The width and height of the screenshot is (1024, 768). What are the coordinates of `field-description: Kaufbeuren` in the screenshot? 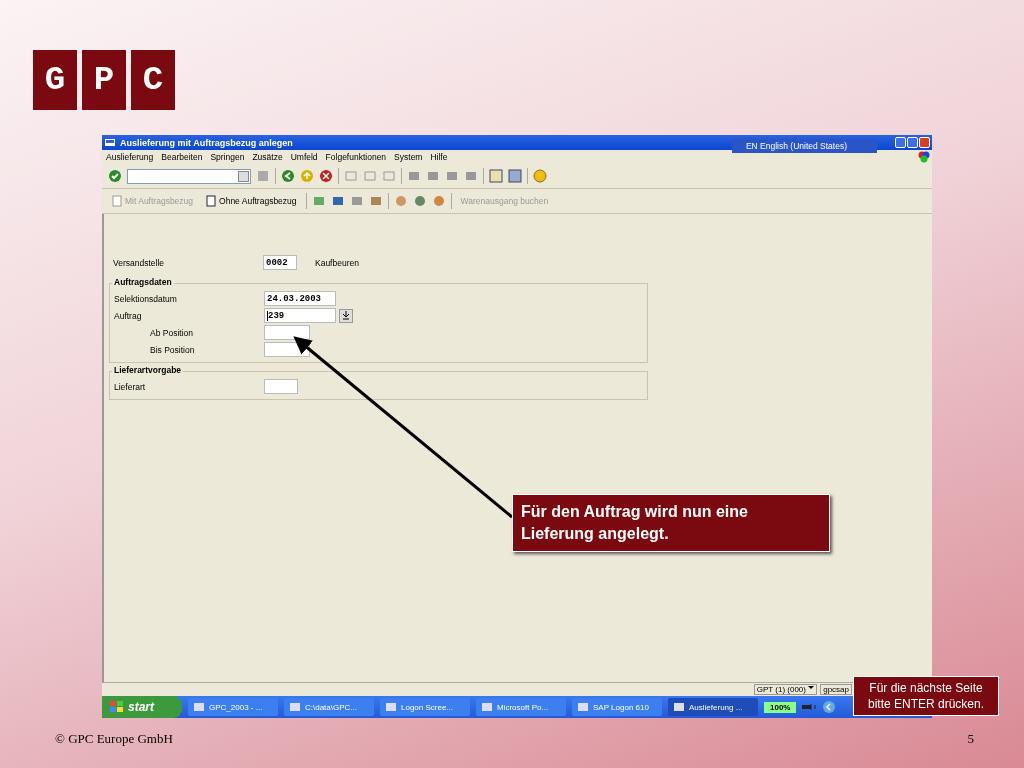 It's located at (337, 262).